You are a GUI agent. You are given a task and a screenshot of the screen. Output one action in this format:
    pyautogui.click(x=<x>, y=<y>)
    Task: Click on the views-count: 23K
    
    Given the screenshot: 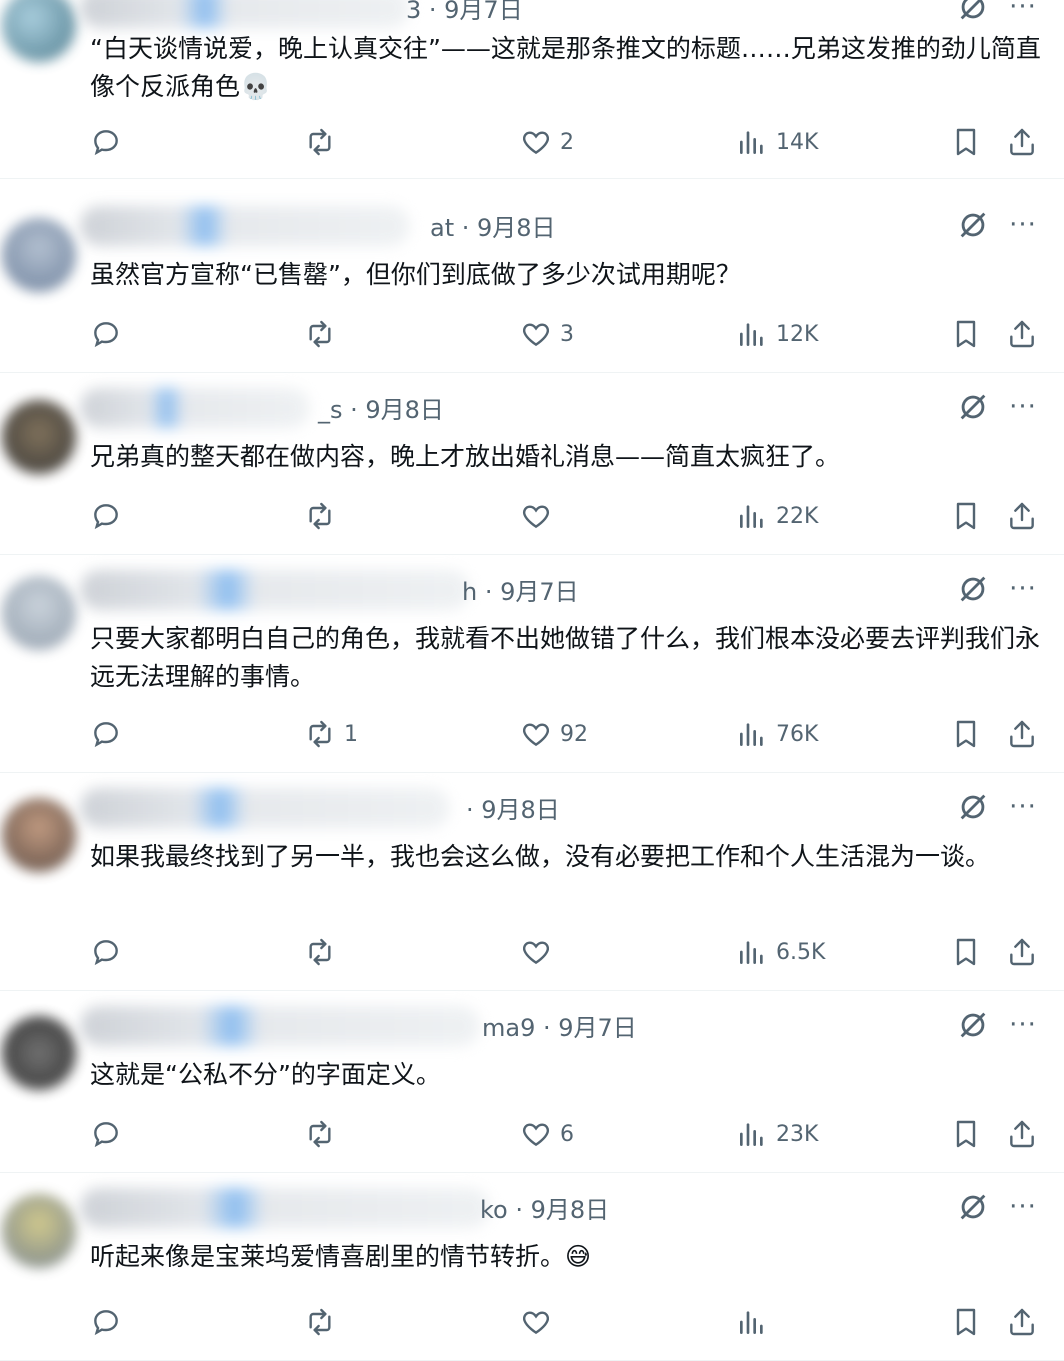 What is the action you would take?
    pyautogui.click(x=797, y=1134)
    